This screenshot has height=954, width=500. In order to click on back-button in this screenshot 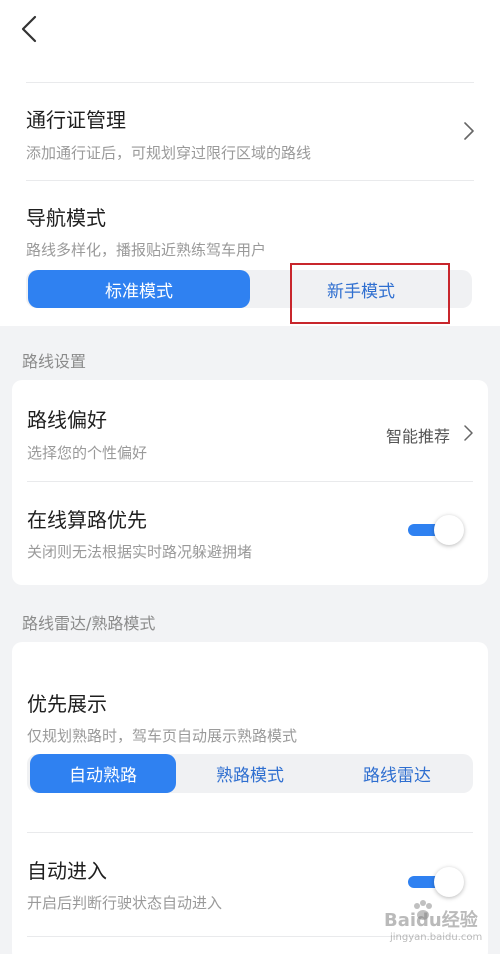, I will do `click(29, 29)`.